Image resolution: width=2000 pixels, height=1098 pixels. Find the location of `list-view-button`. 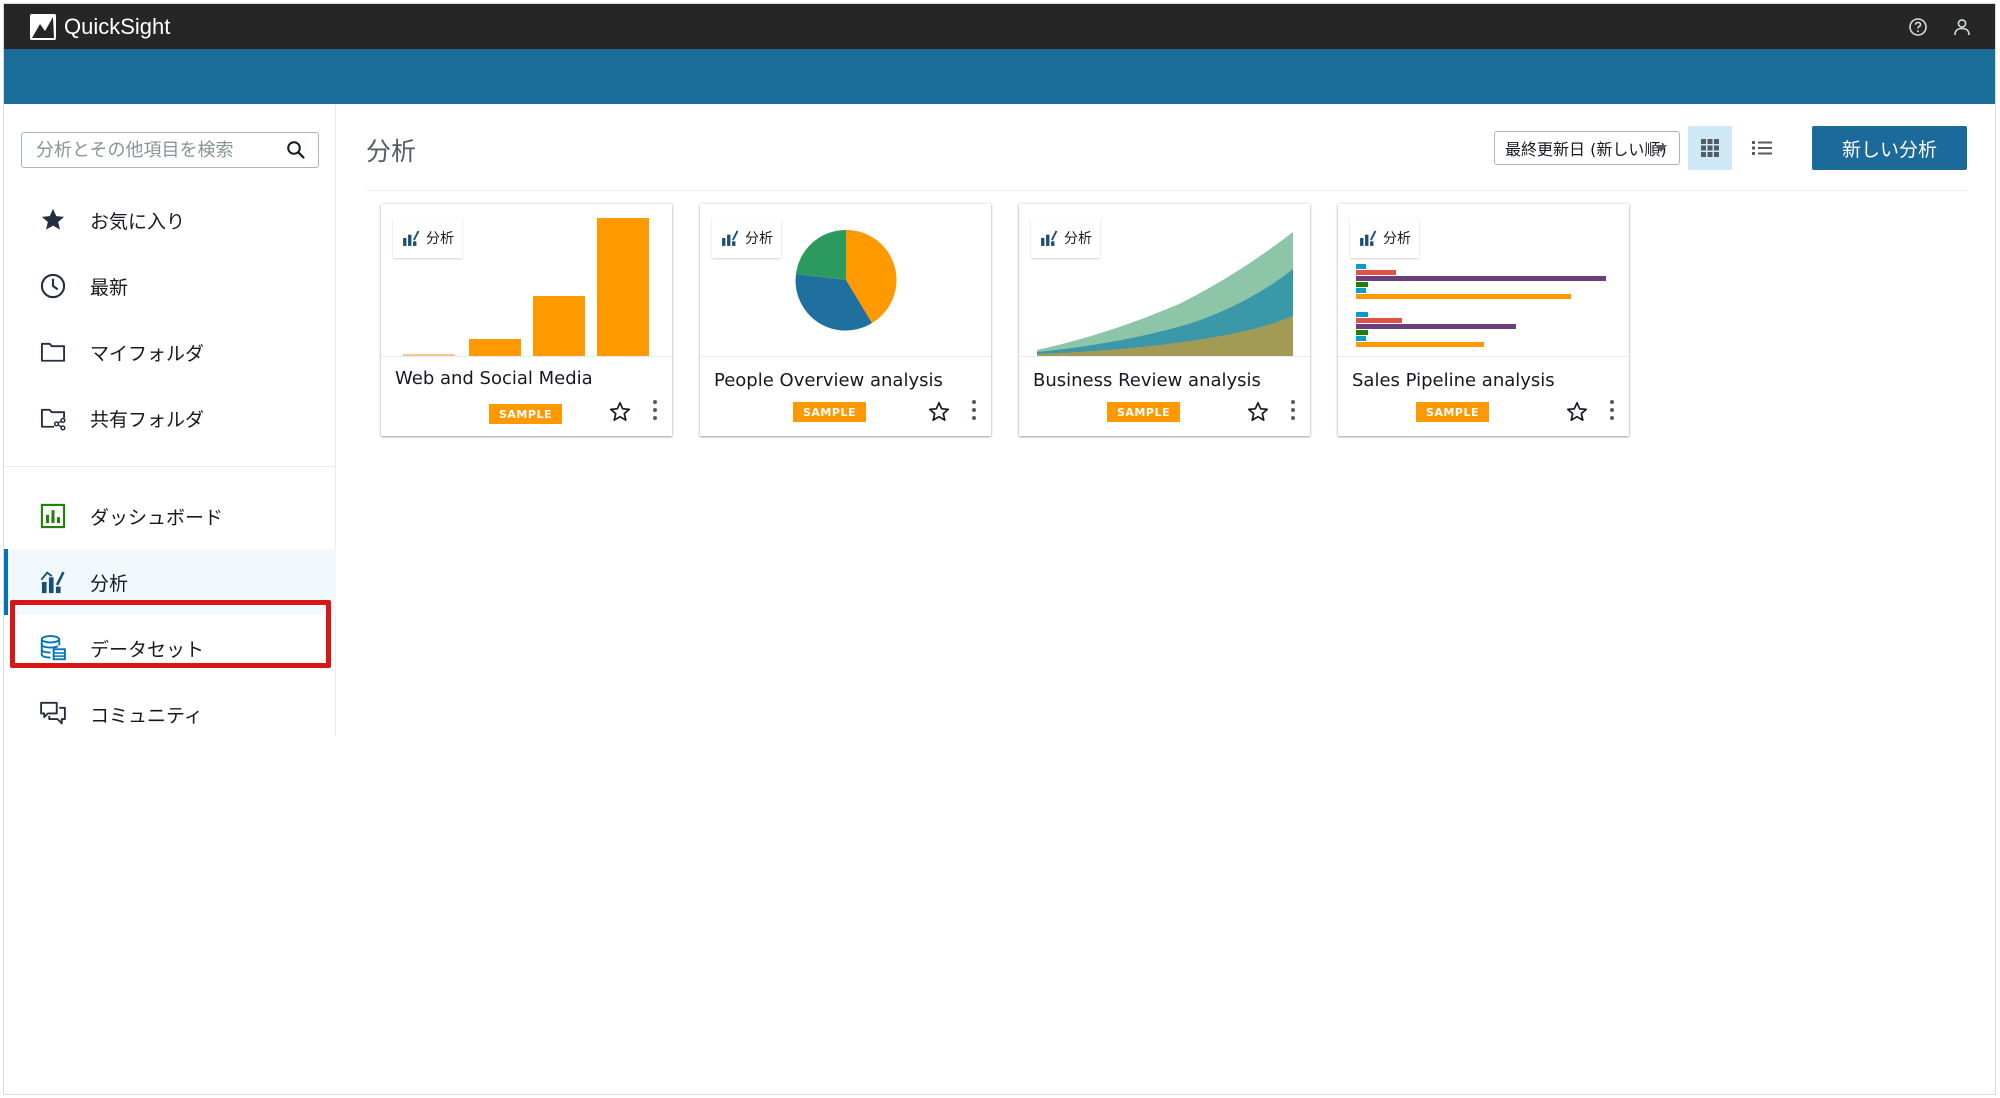

list-view-button is located at coordinates (1762, 148).